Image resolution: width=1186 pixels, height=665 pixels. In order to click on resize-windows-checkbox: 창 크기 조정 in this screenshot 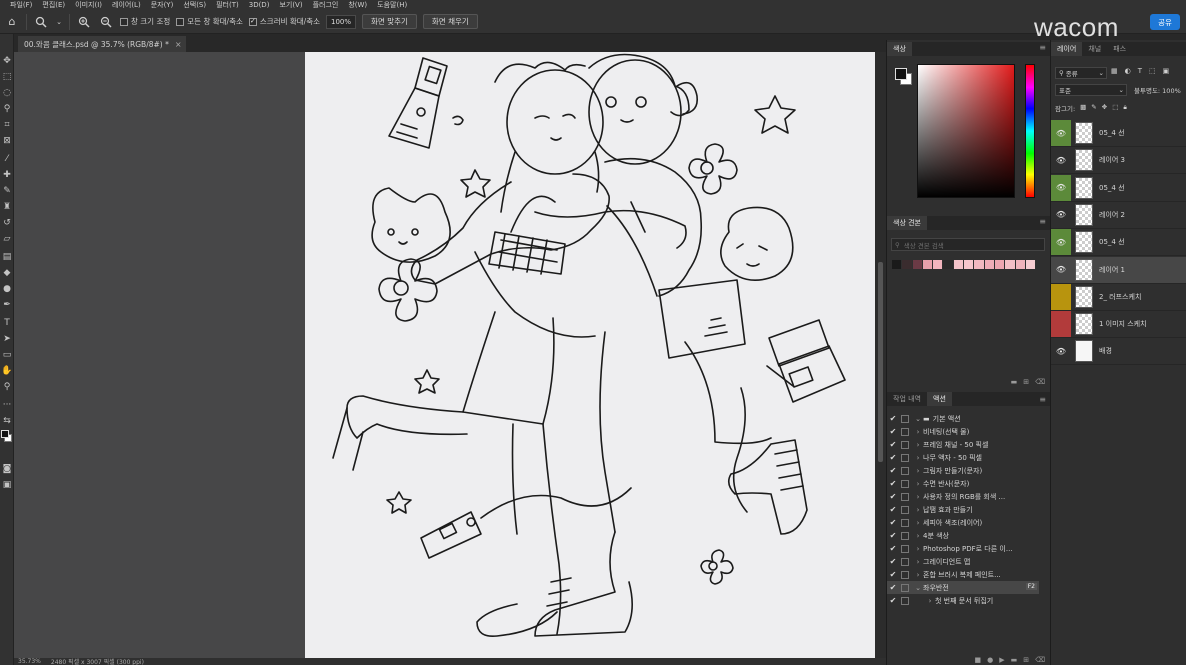, I will do `click(145, 21)`.